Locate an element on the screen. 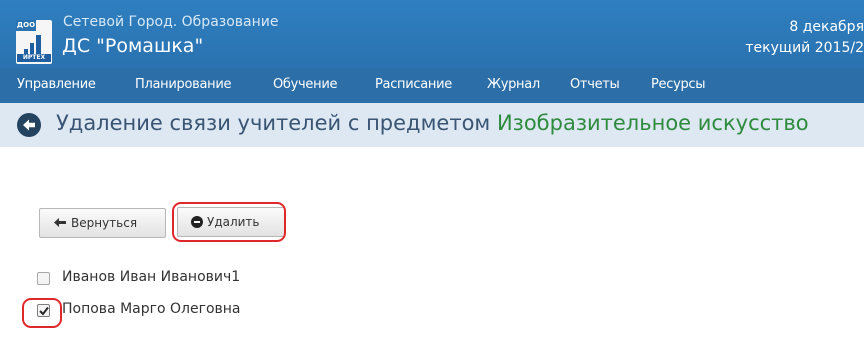 The height and width of the screenshot is (358, 864). logo-bars-icon is located at coordinates (35, 44).